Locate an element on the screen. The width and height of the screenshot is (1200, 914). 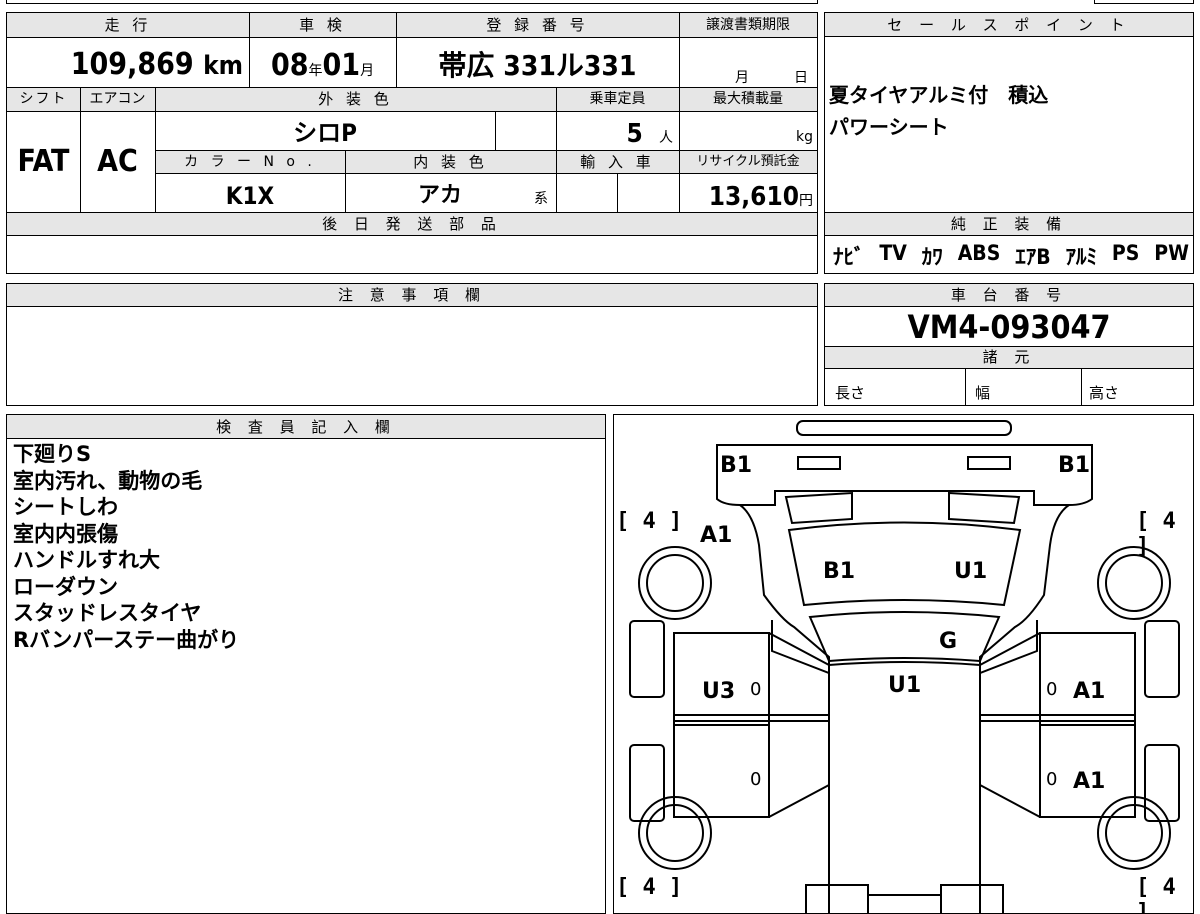
mark-glass: G is located at coordinates (948, 641).